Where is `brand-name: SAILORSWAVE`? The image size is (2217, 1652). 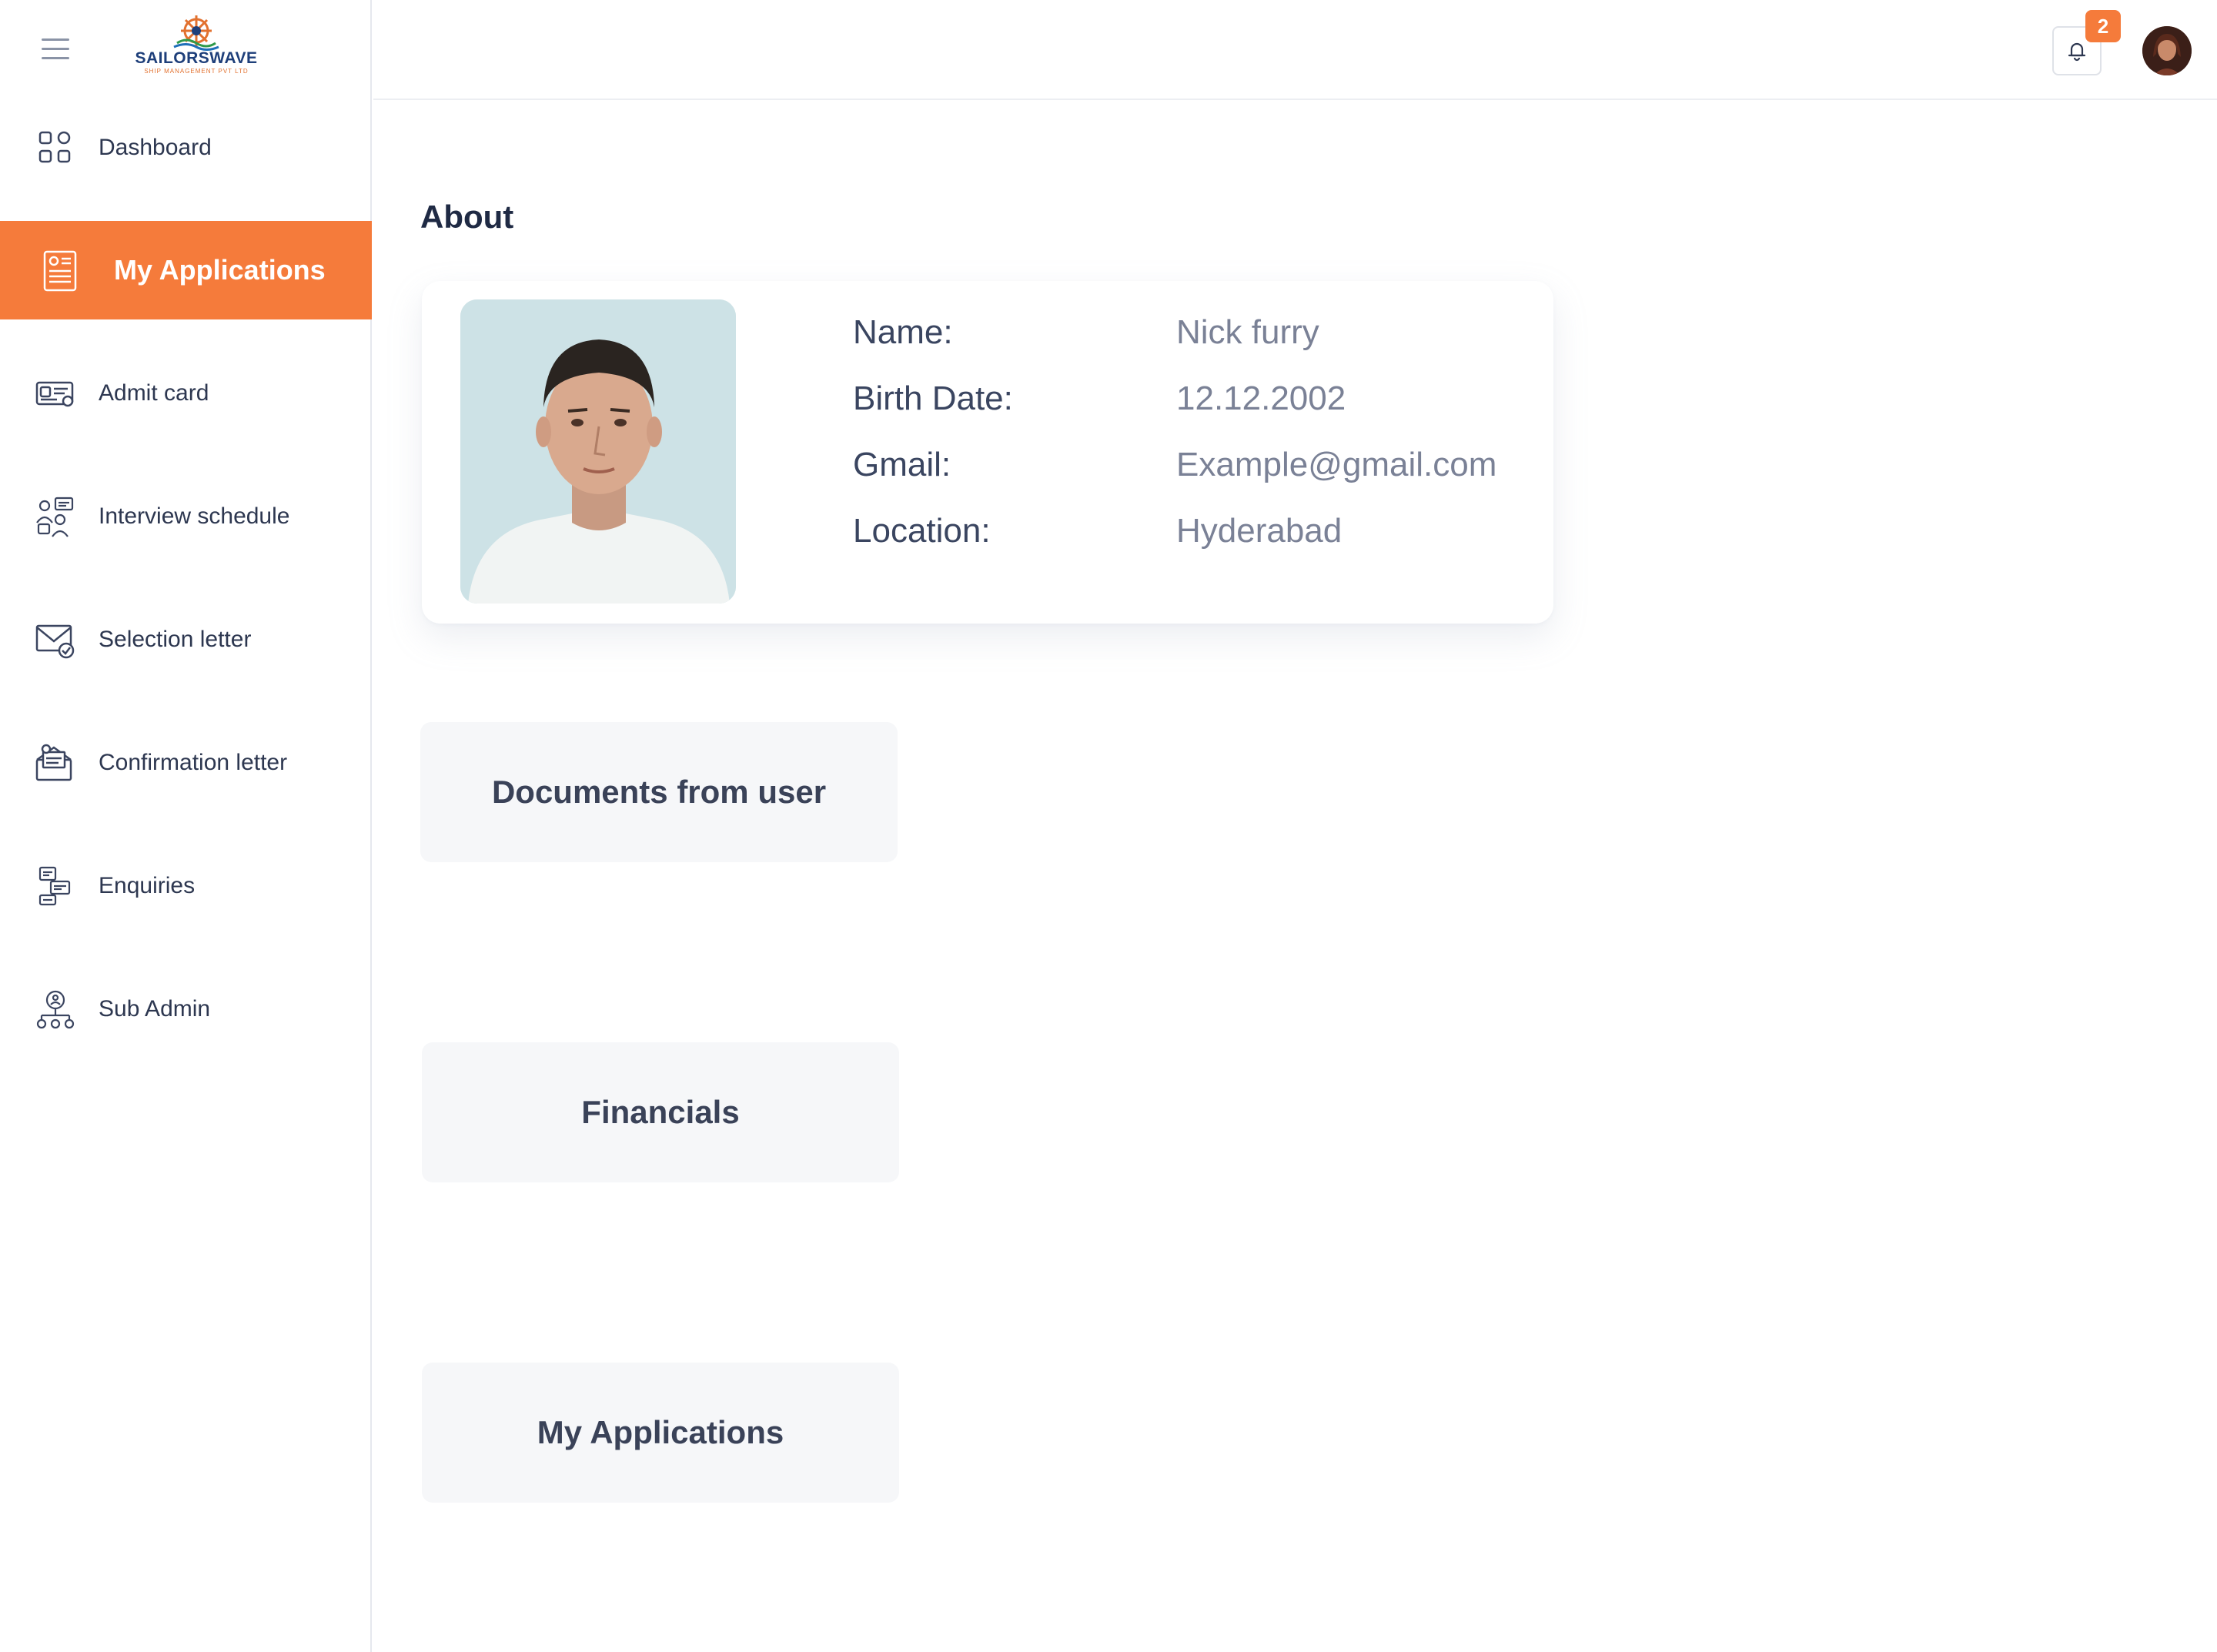
brand-name: SAILORSWAVE is located at coordinates (196, 58).